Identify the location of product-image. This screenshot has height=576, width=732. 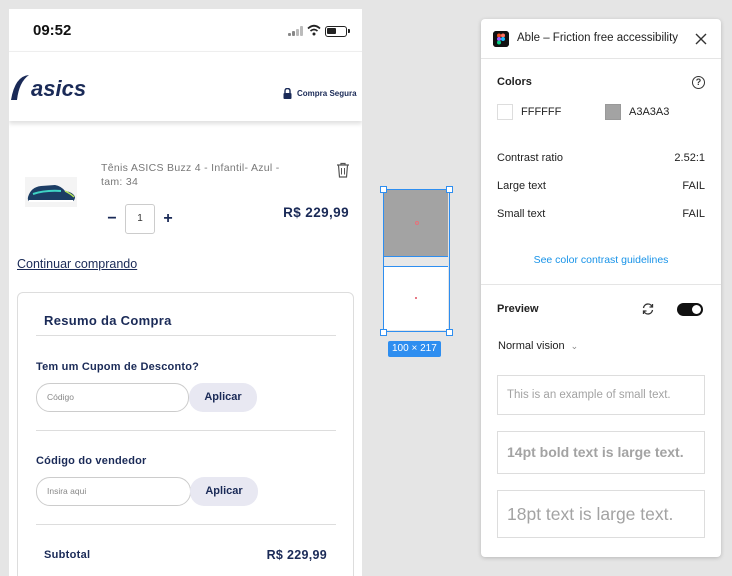
(51, 192).